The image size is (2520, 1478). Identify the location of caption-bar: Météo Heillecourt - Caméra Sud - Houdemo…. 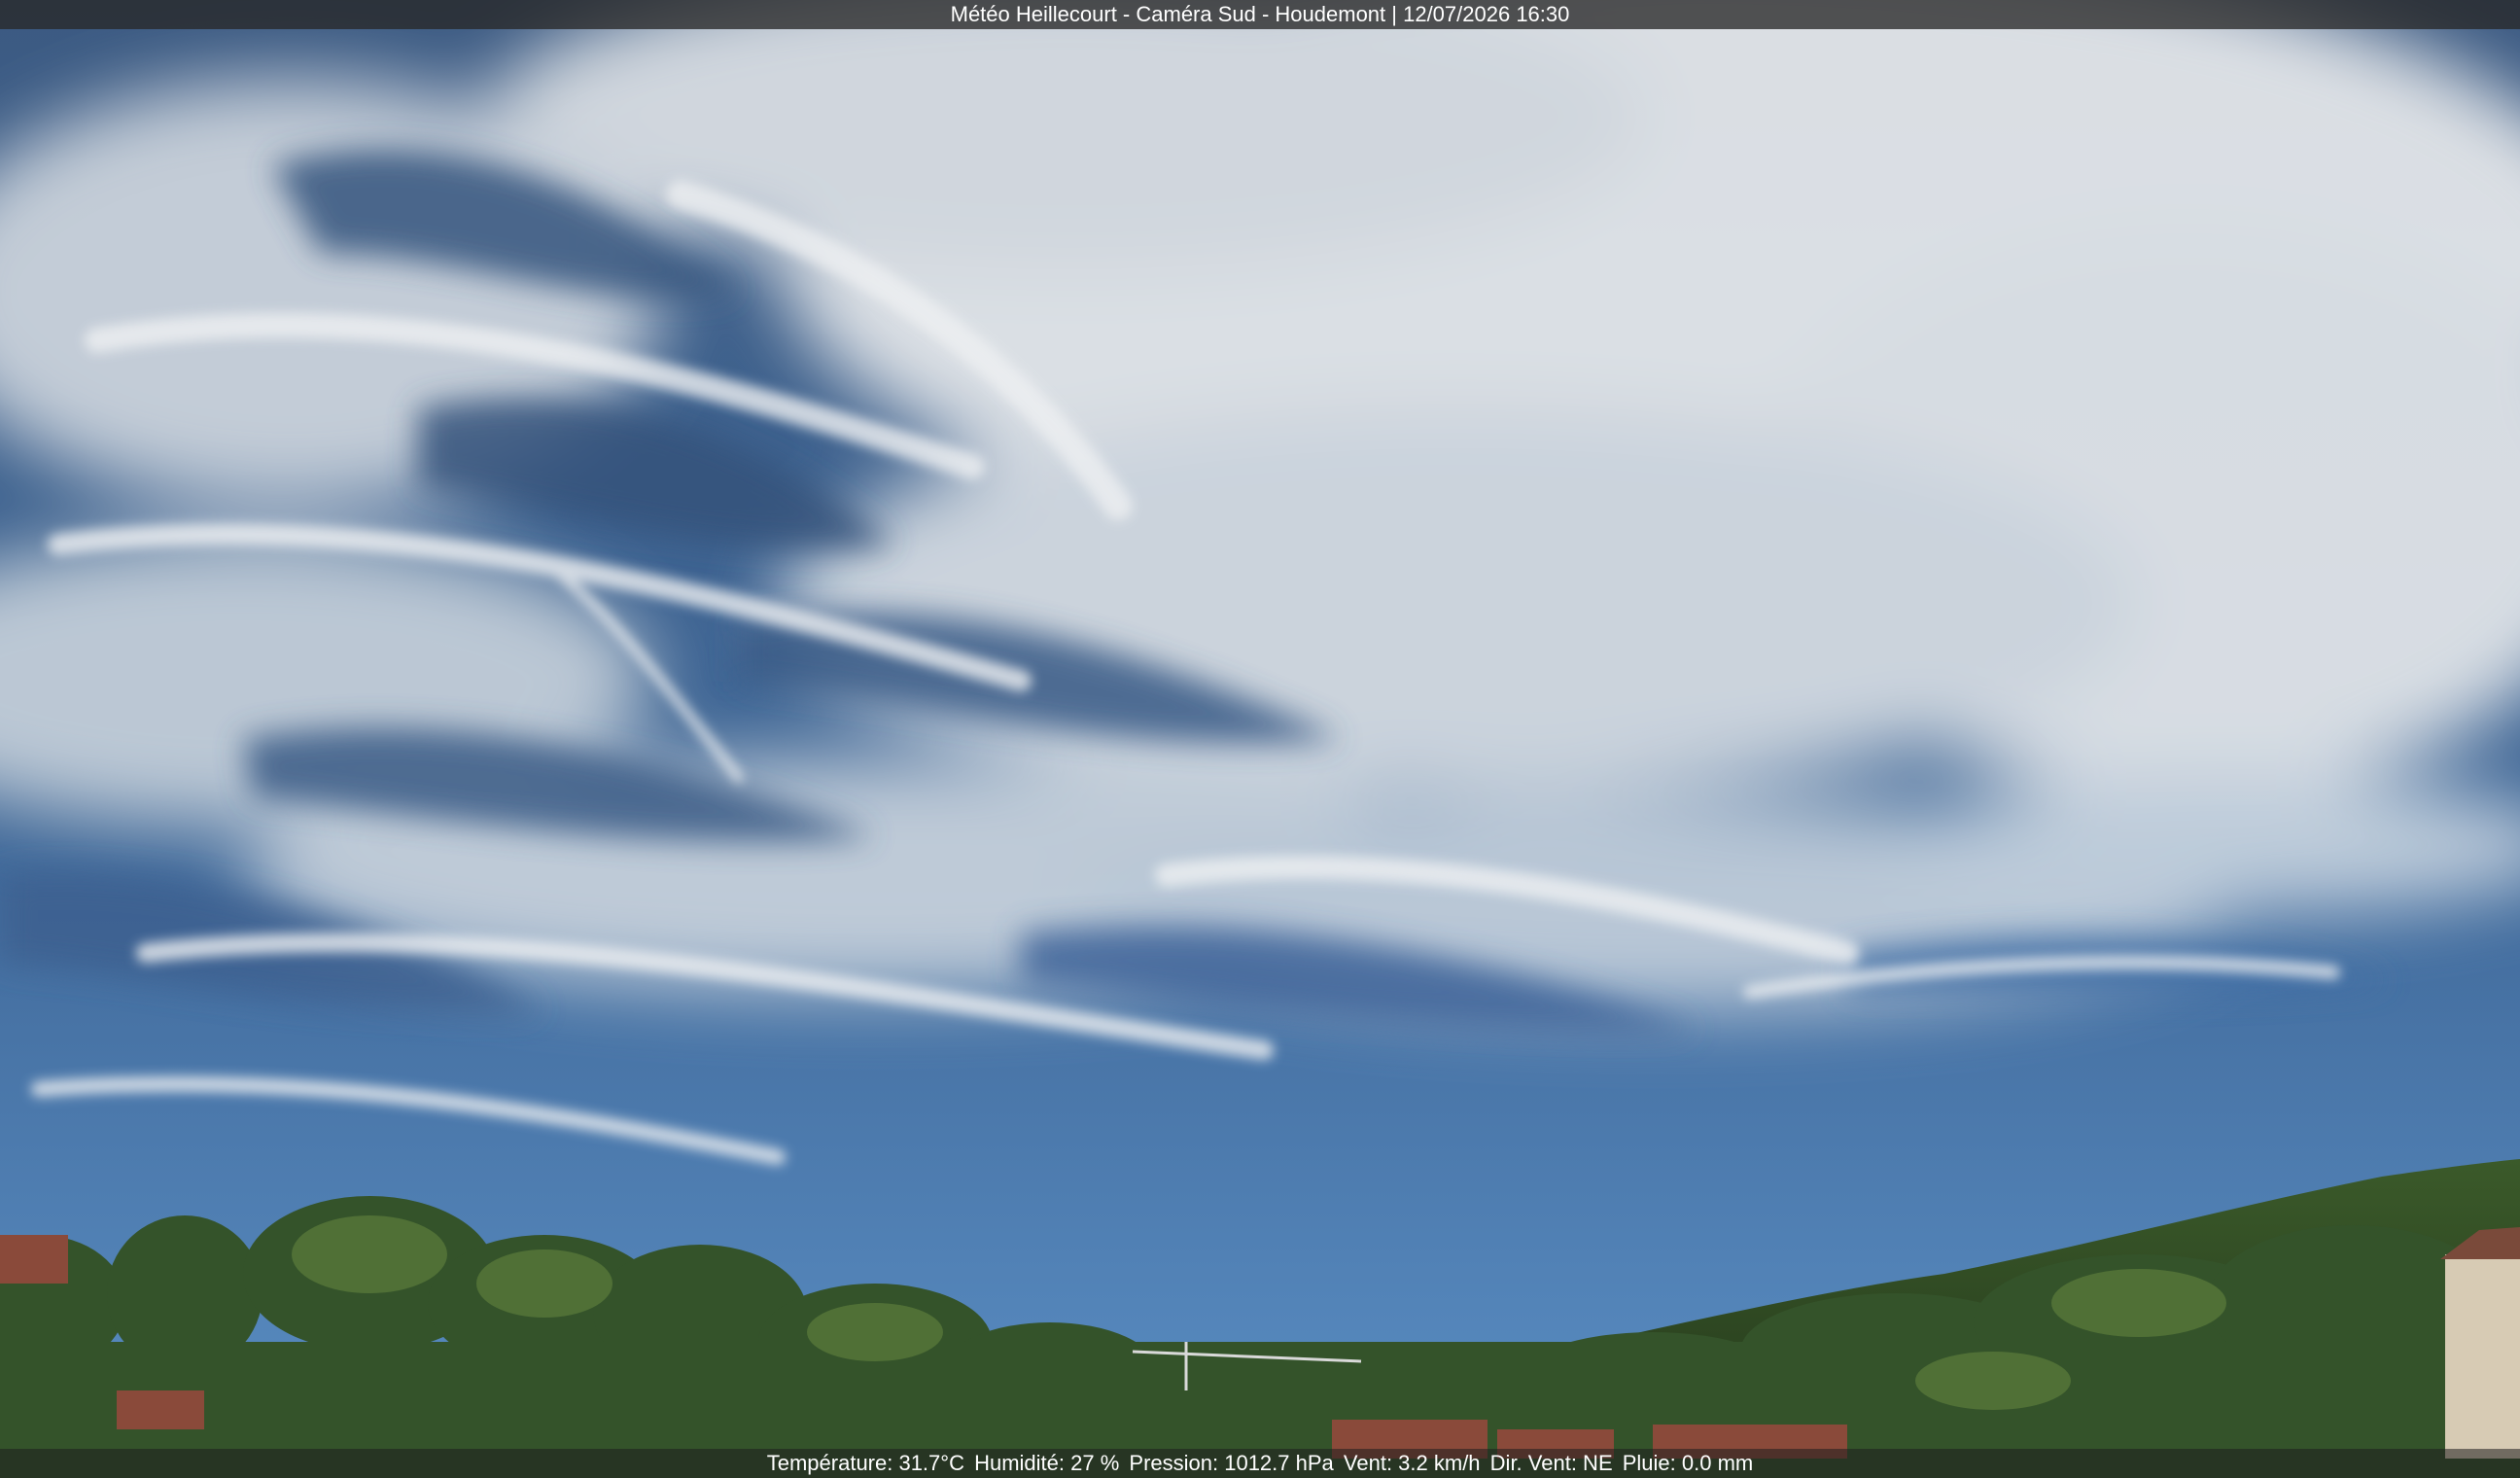
(1260, 14).